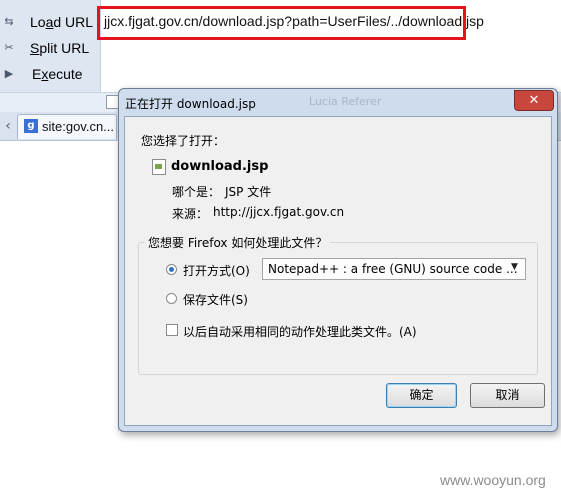 This screenshot has height=492, width=561. Describe the element at coordinates (50, 22) in the screenshot. I see `load-url-button: ⇆ Load URL` at that location.